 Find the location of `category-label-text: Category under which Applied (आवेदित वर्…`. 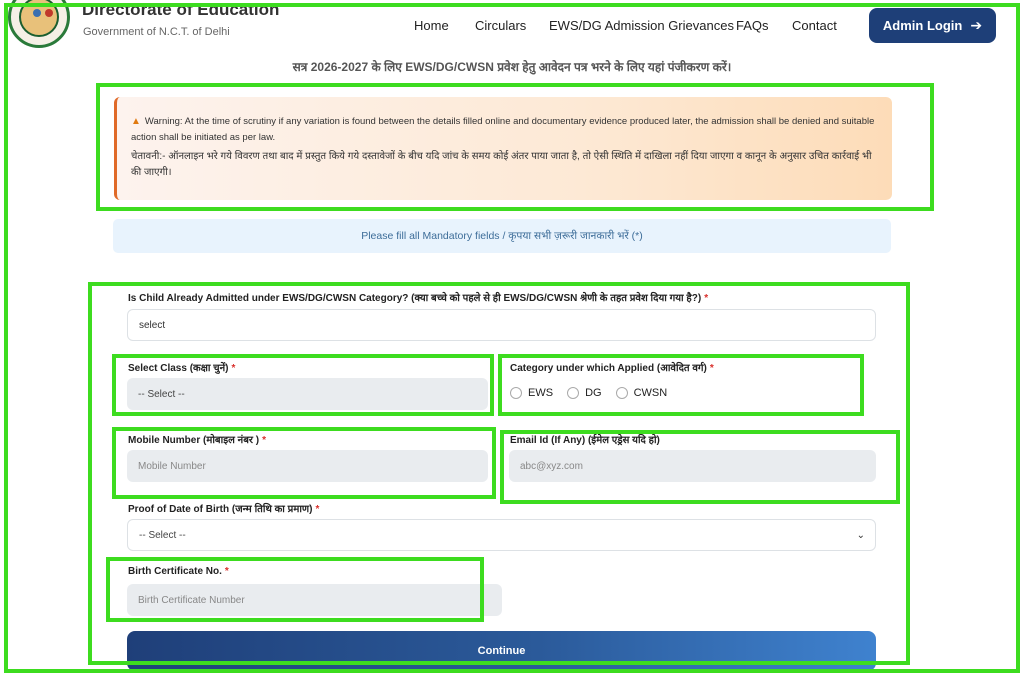

category-label-text: Category under which Applied (आवेदित वर्… is located at coordinates (608, 368).